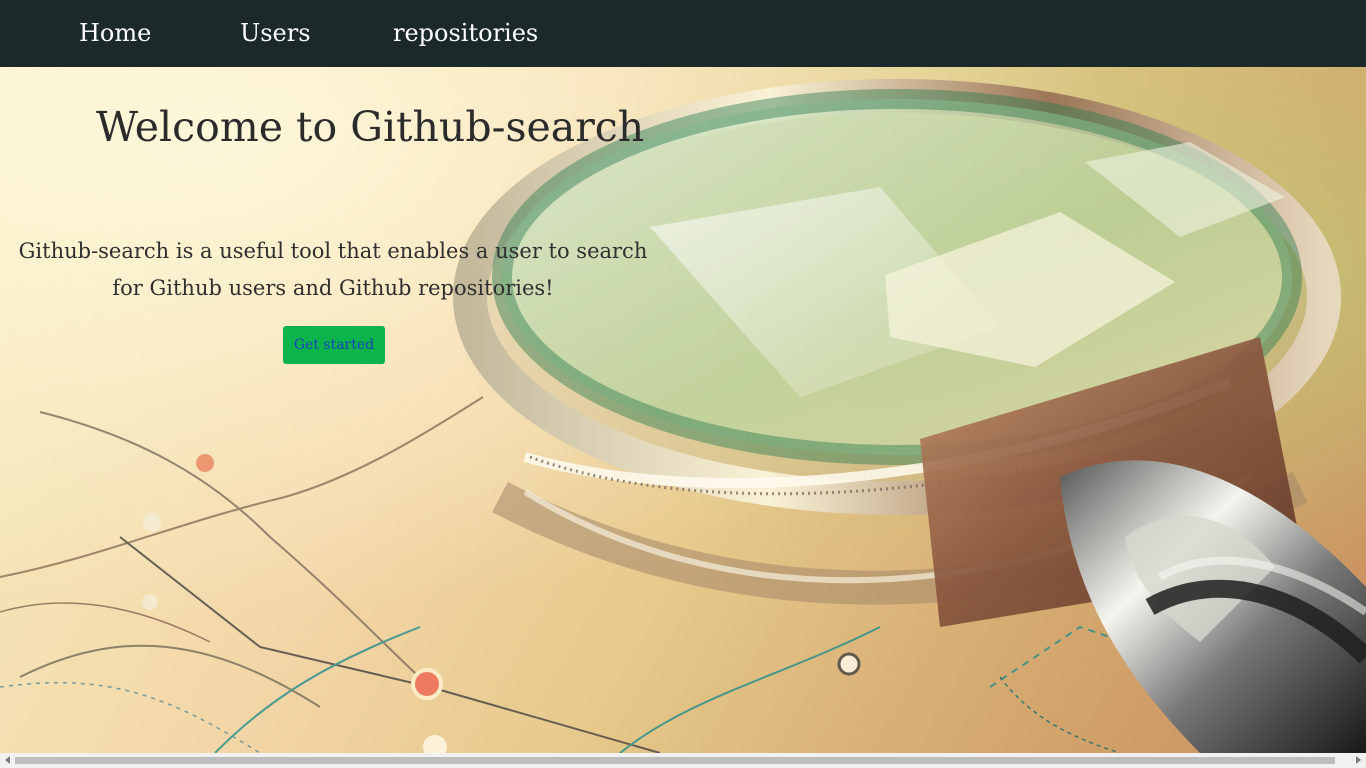 Image resolution: width=1366 pixels, height=768 pixels. What do you see at coordinates (275, 33) in the screenshot?
I see `nav-users-link: Users` at bounding box center [275, 33].